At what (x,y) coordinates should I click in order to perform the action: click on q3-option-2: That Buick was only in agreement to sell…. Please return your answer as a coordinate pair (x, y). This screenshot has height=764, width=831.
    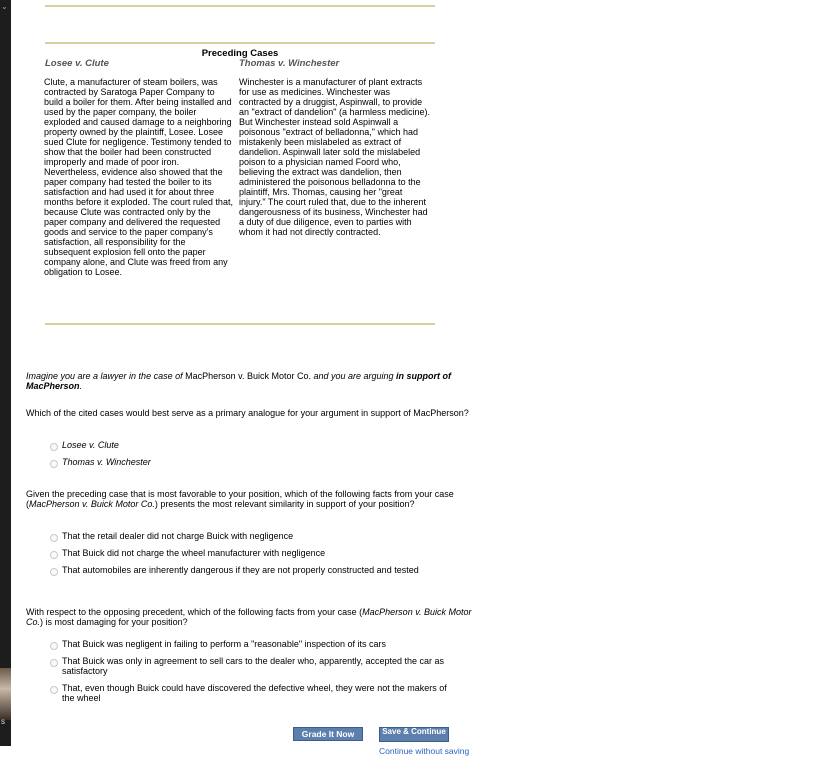
    Looking at the image, I should click on (255, 666).